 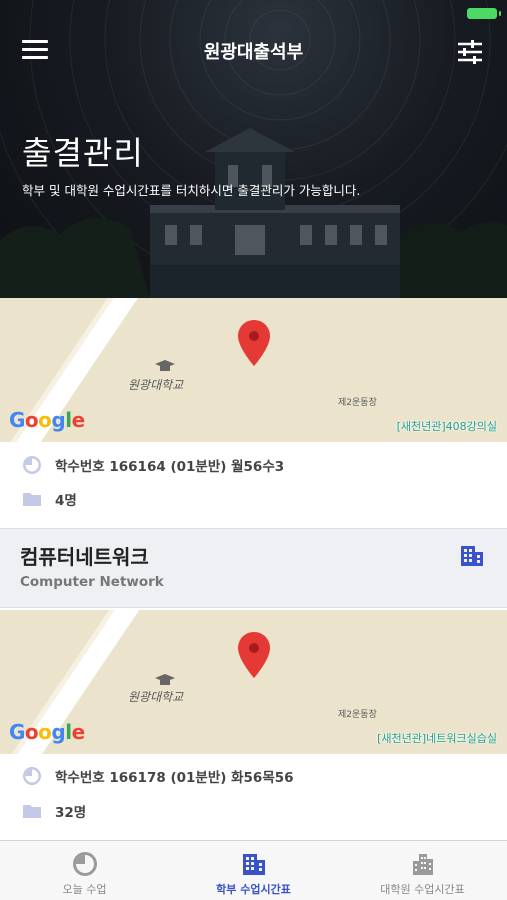 What do you see at coordinates (84, 889) in the screenshot?
I see `tab-label: 오늘 수업` at bounding box center [84, 889].